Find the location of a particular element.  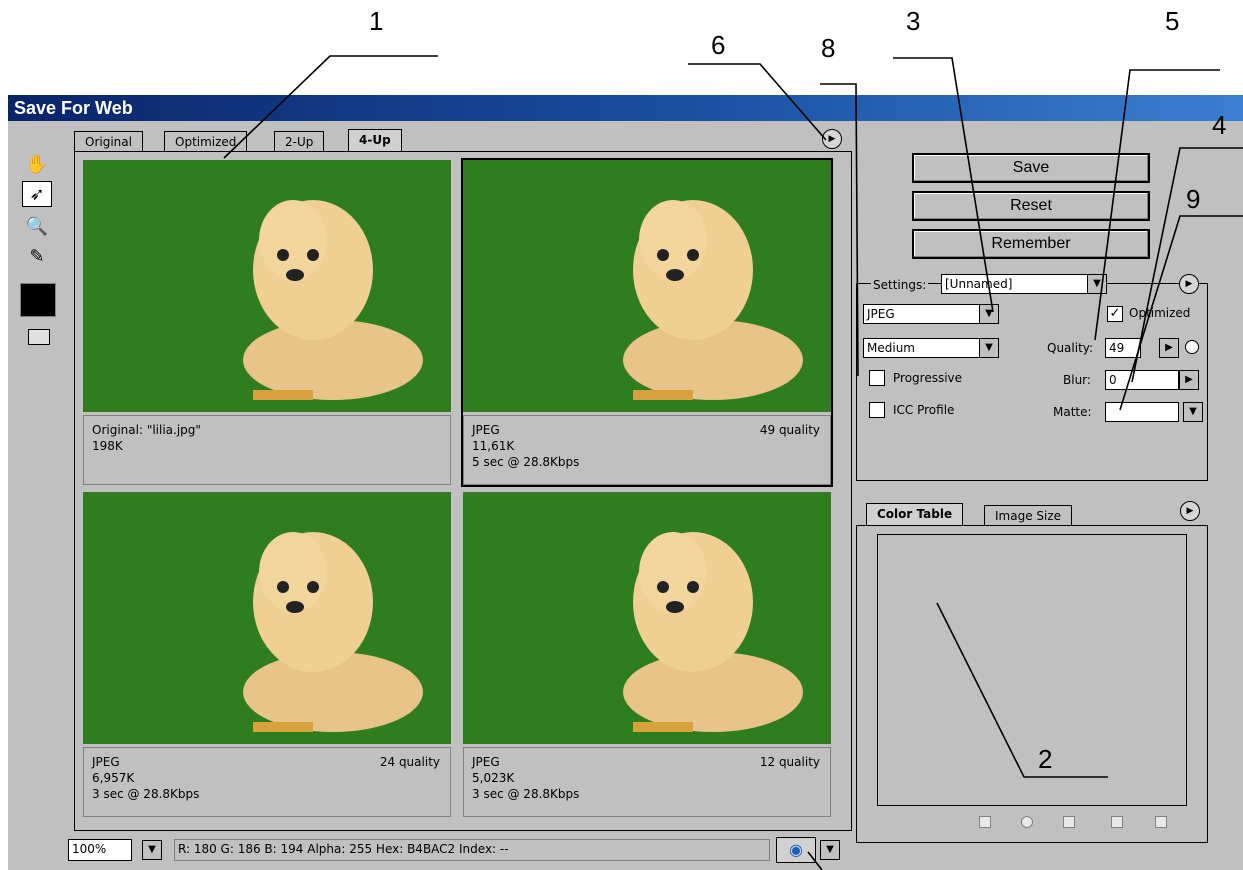

save-button: Save is located at coordinates (1031, 168).